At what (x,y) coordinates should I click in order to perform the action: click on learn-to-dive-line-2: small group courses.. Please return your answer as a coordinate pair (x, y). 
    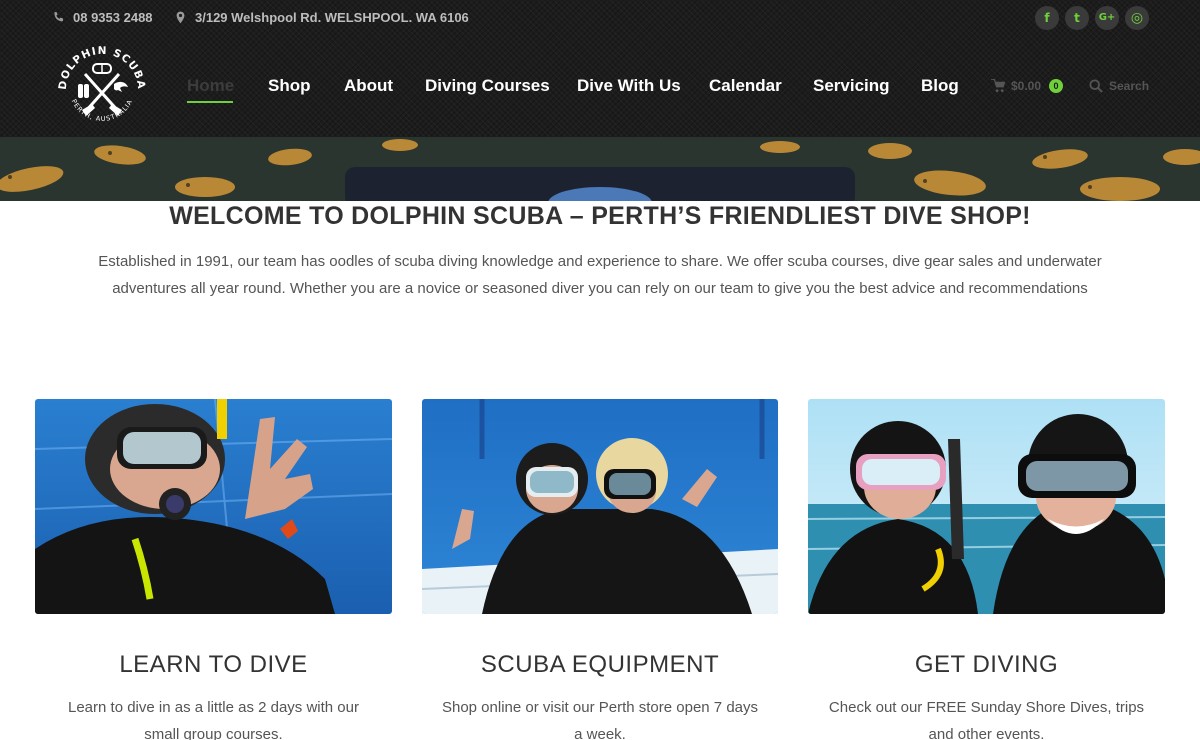
    Looking at the image, I should click on (213, 733).